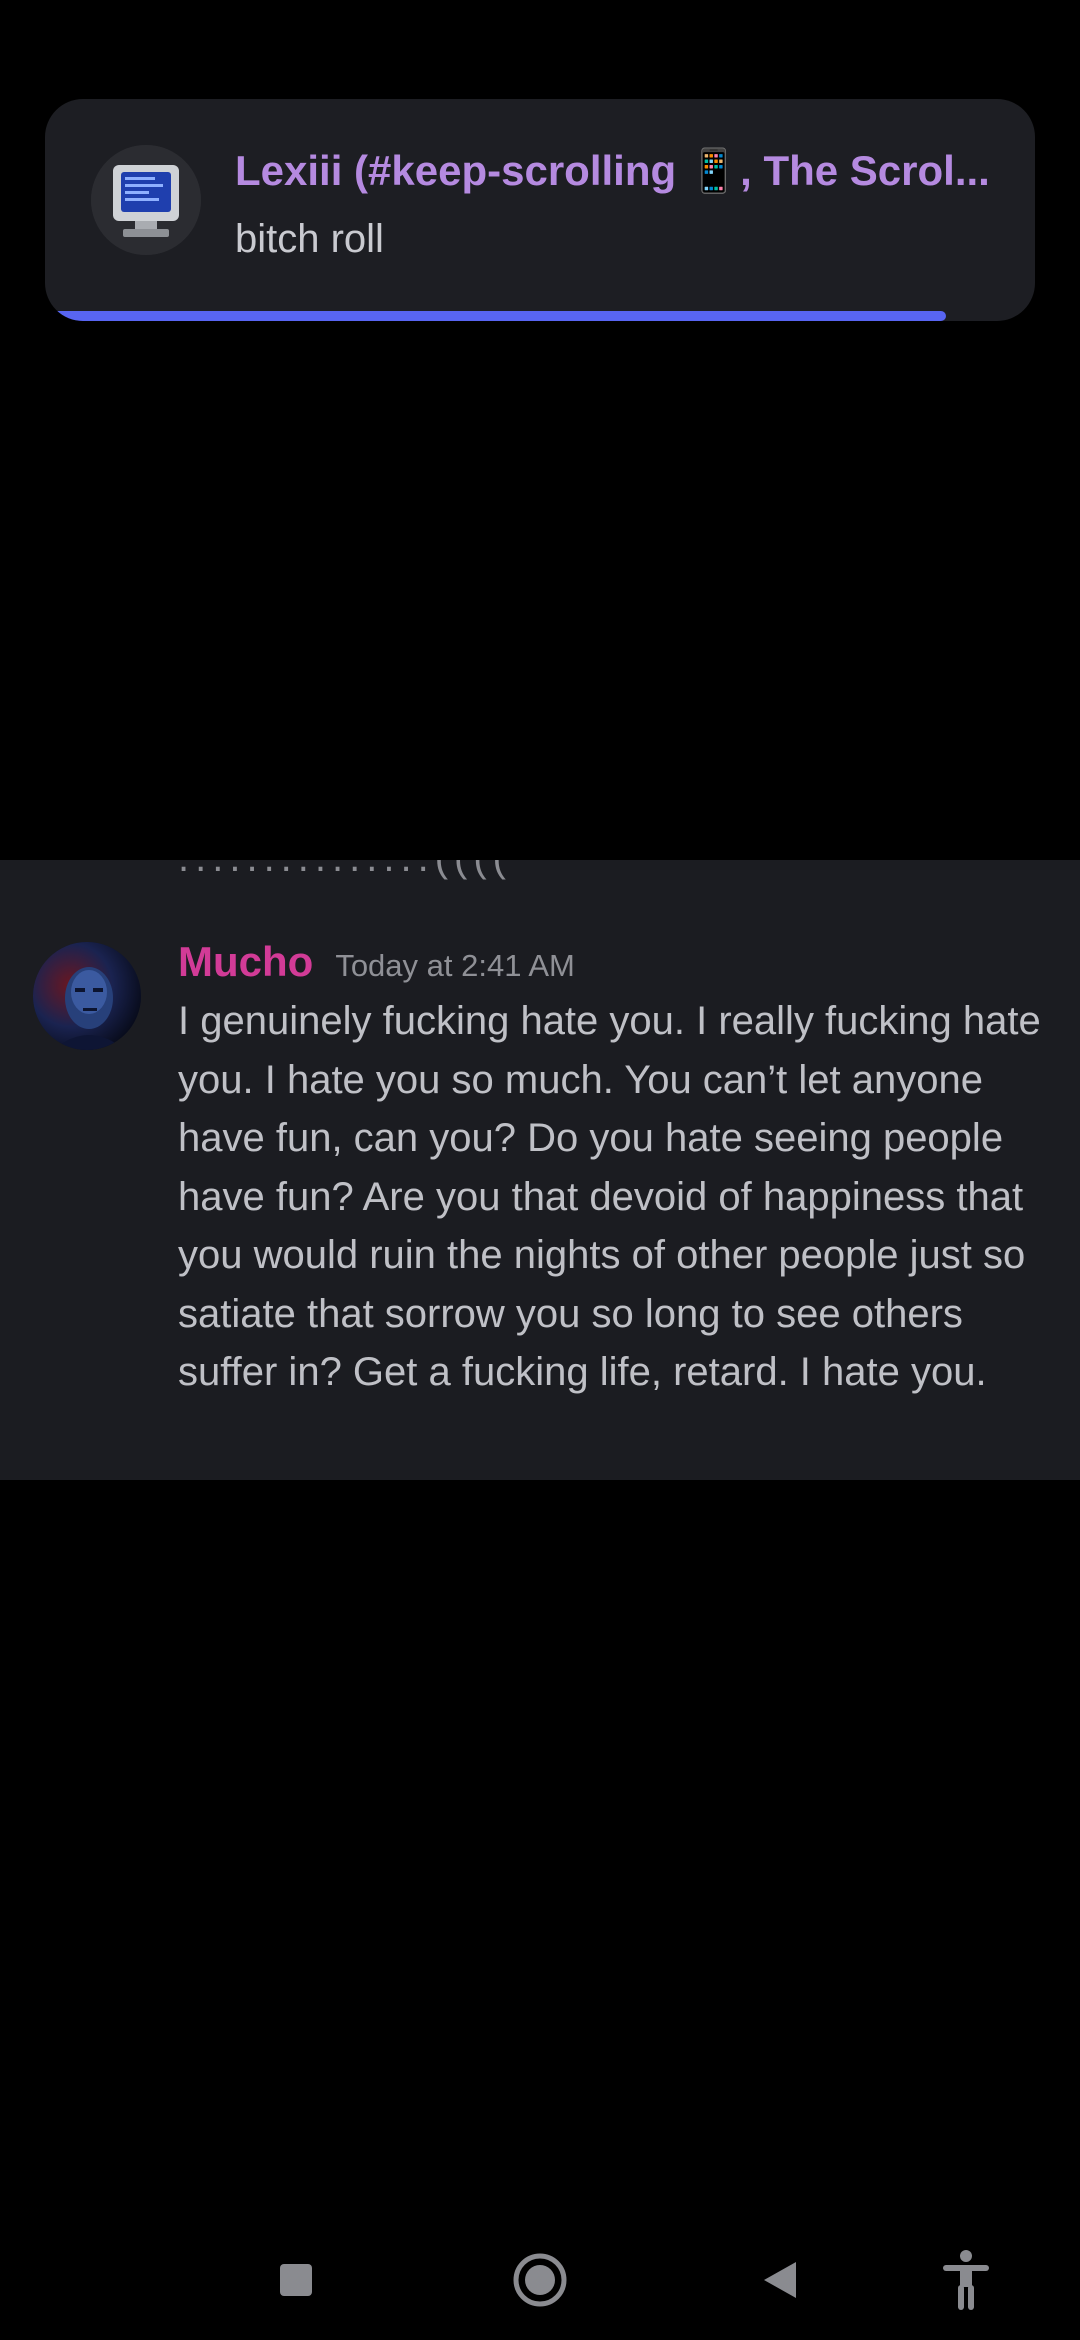 The width and height of the screenshot is (1080, 2340). Describe the element at coordinates (245, 962) in the screenshot. I see `message-author: Mucho` at that location.